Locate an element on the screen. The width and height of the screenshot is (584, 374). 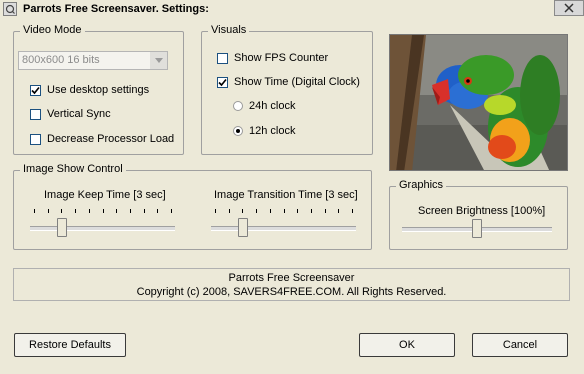
close-button is located at coordinates (569, 8).